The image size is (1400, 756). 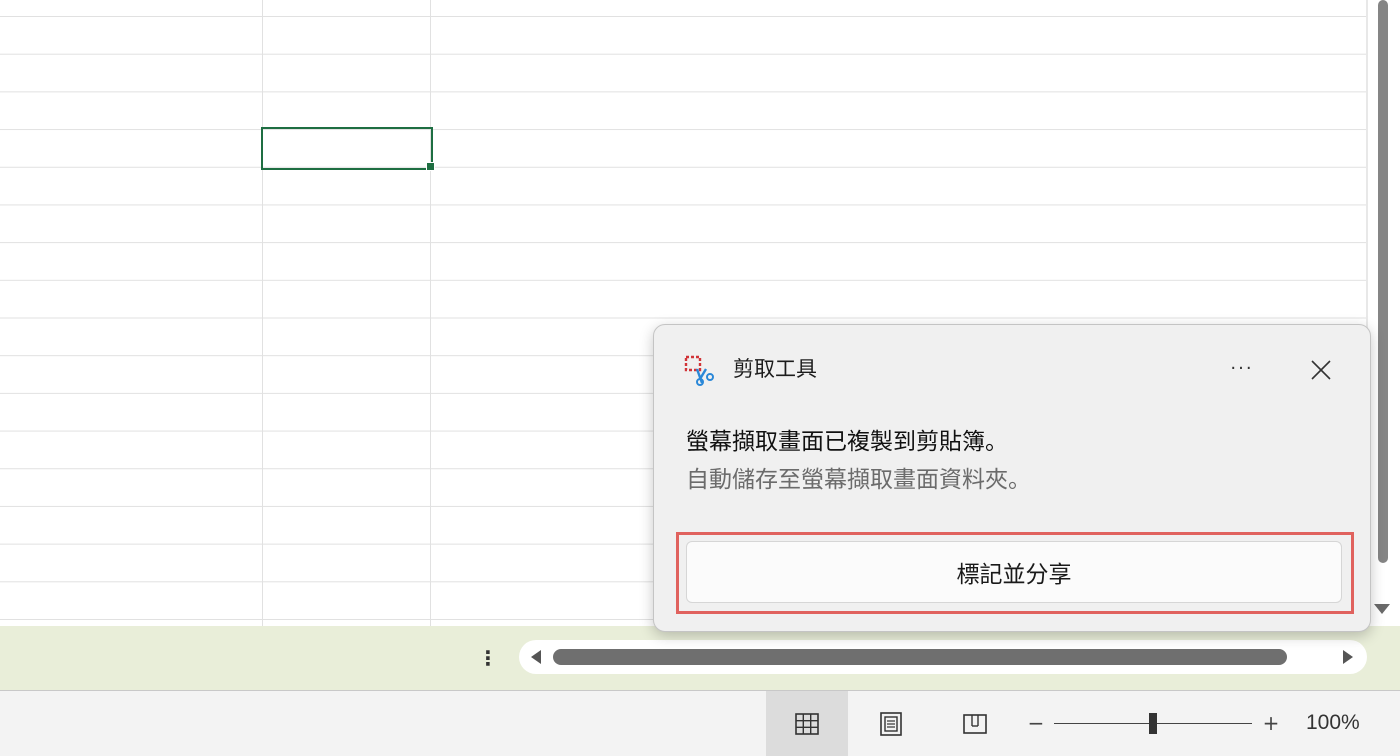 I want to click on page-break-preview-icon, so click(x=975, y=723).